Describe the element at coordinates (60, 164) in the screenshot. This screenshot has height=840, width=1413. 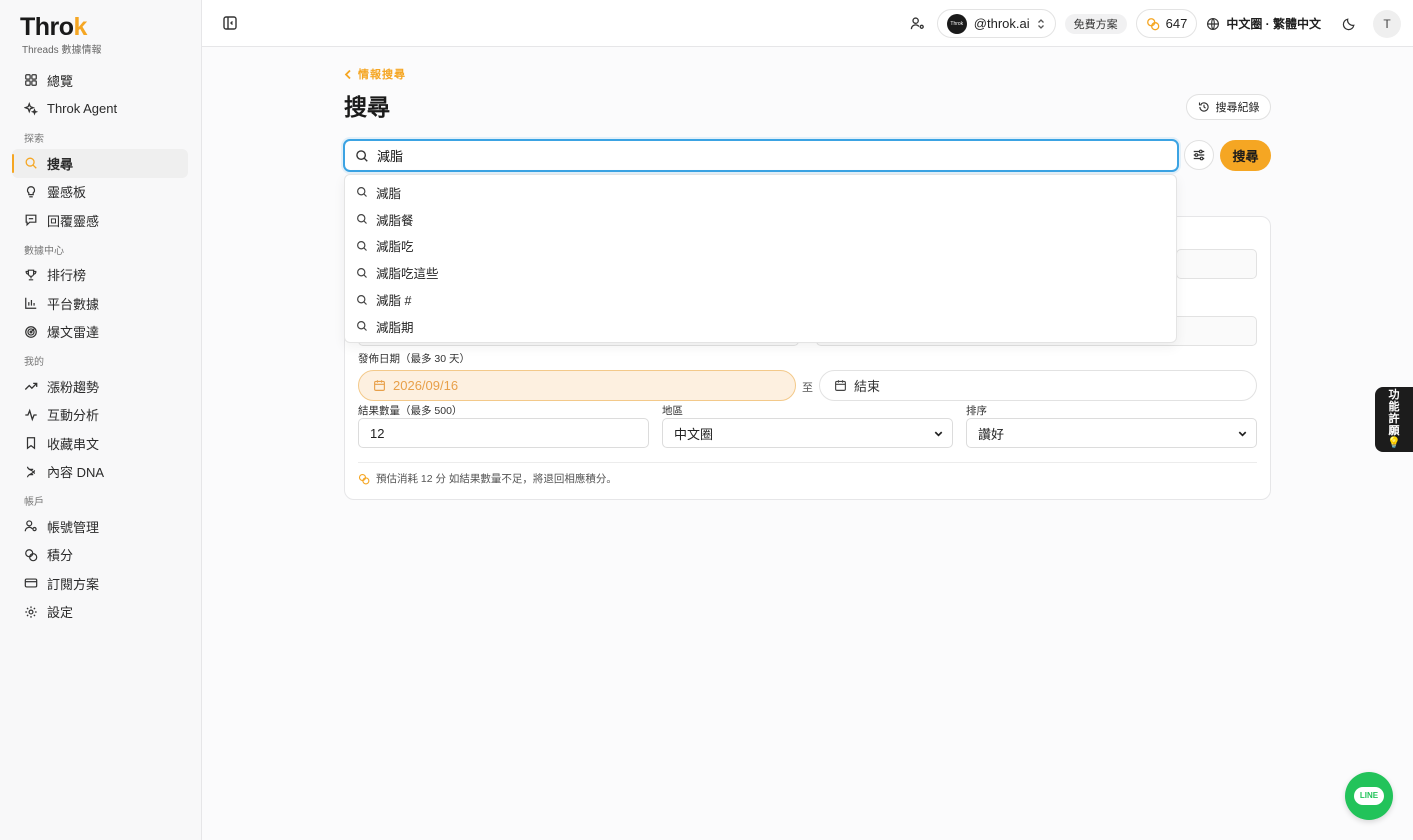
I see `sidebar-item-label: 搜尋` at that location.